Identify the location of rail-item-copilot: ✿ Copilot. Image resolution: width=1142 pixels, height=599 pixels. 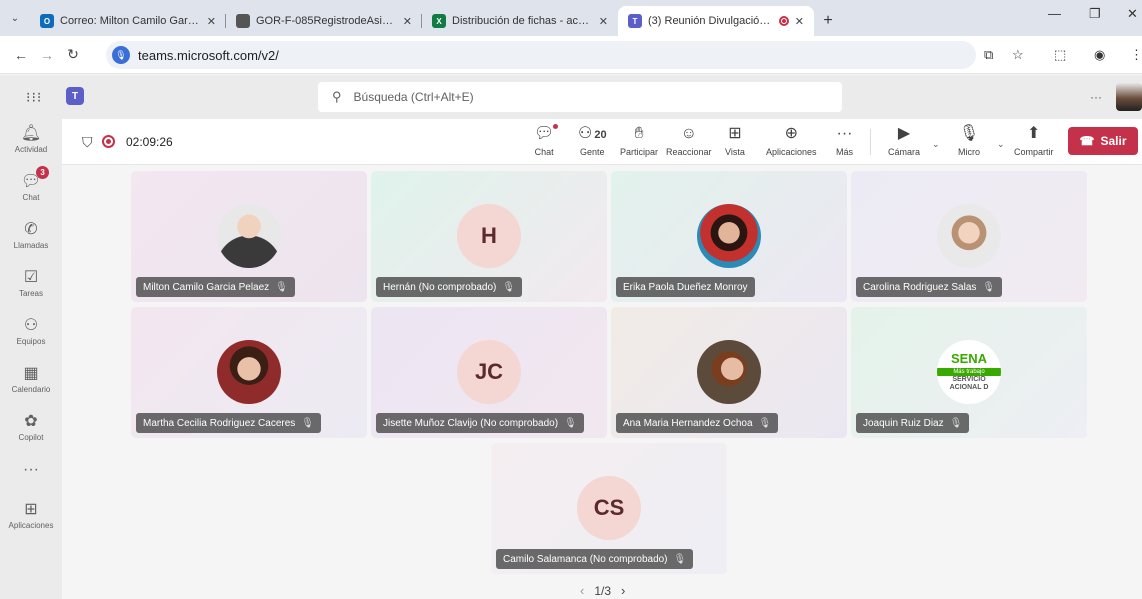
(31, 426).